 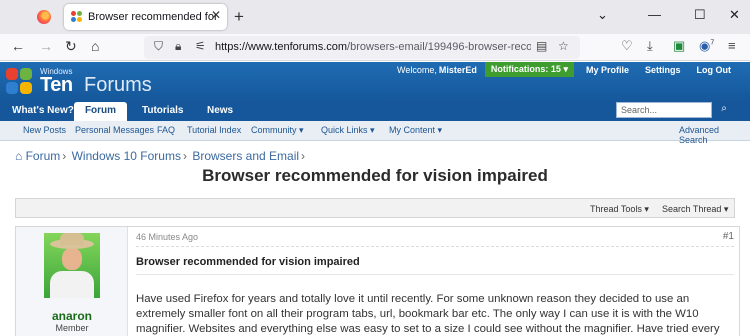 What do you see at coordinates (167, 237) in the screenshot?
I see `post-date: 46 Minutes Ago` at bounding box center [167, 237].